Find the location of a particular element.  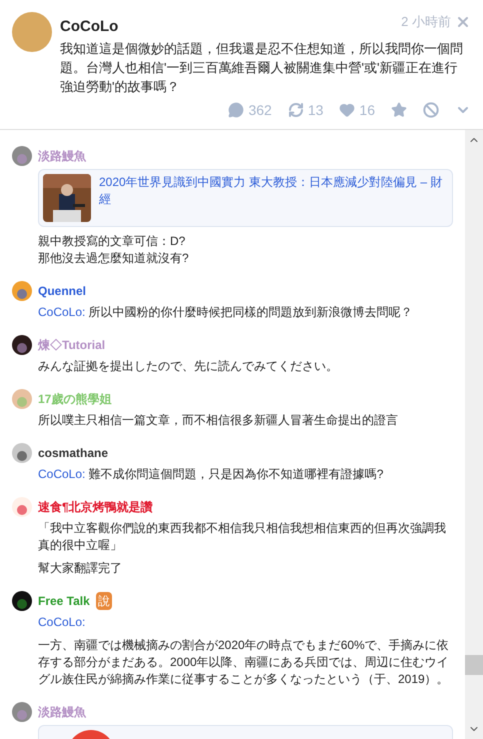

refresh-icon is located at coordinates (296, 110).